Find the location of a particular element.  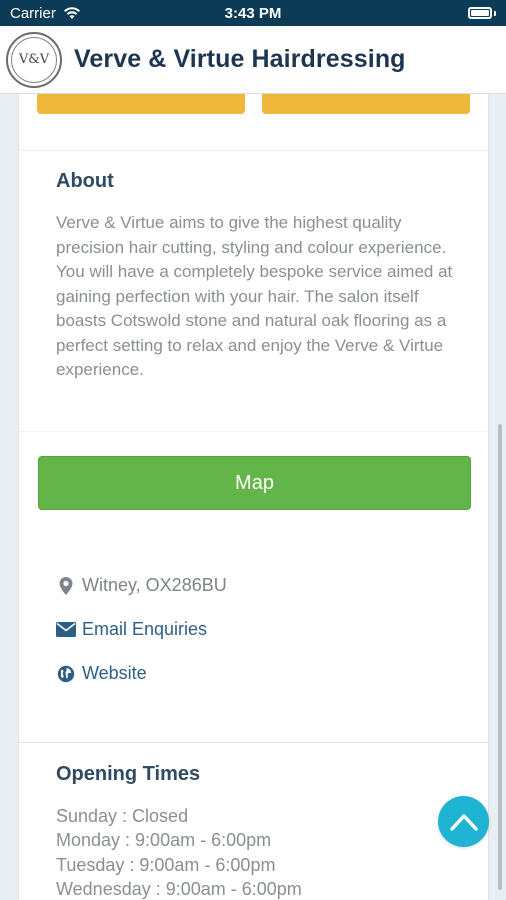

action-button-right is located at coordinates (366, 104).